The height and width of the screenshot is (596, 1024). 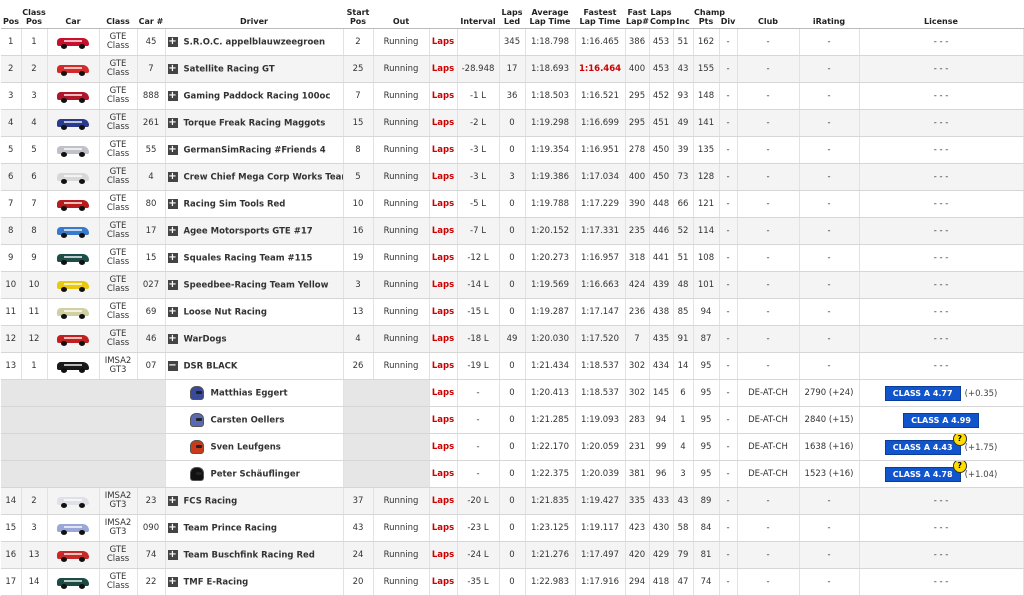 I want to click on col-driver: Driver, so click(x=254, y=14).